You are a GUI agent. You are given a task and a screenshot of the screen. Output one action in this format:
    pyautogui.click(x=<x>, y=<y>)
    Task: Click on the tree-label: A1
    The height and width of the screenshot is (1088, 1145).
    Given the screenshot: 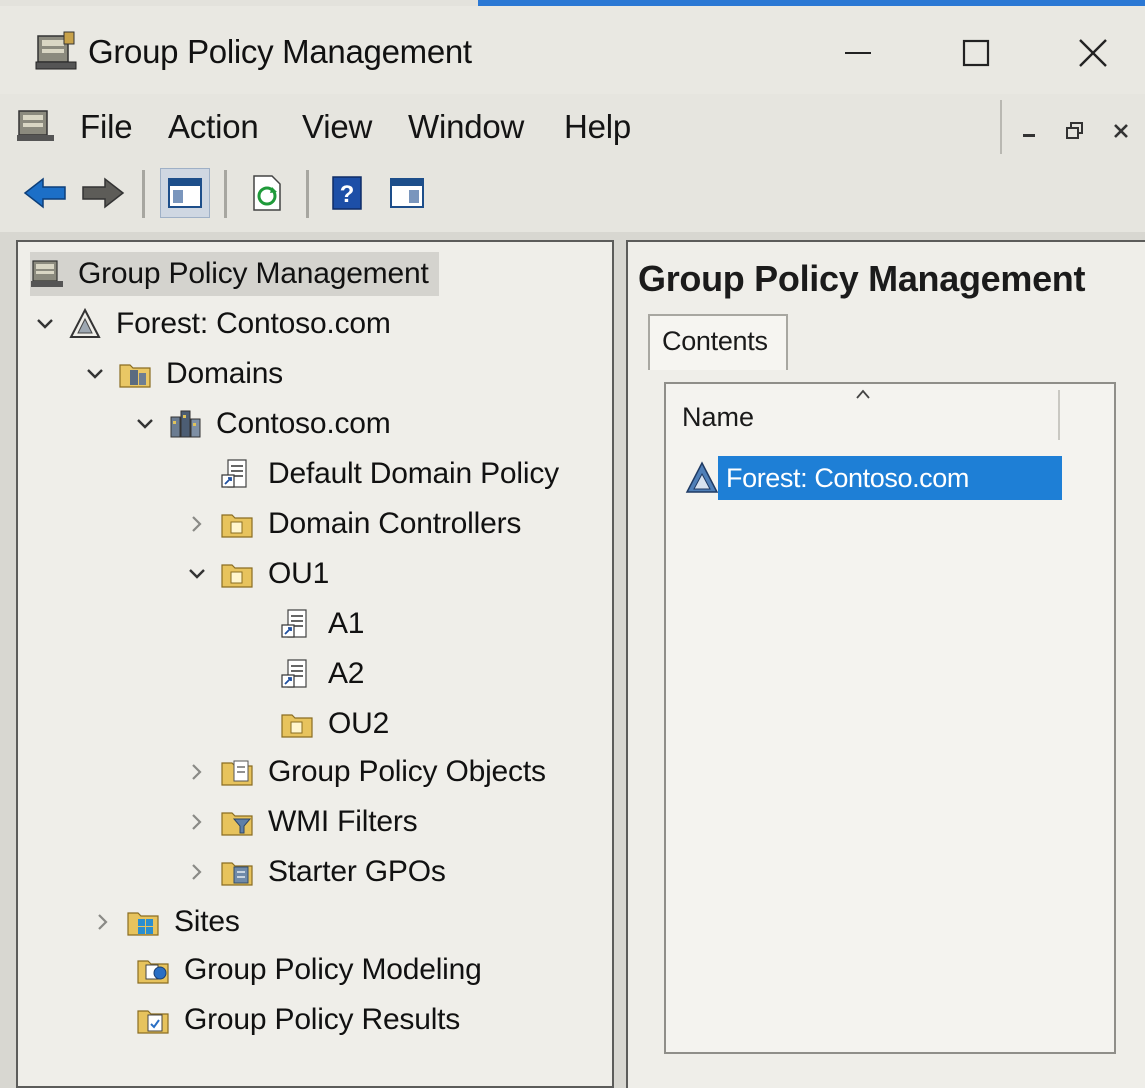 What is the action you would take?
    pyautogui.click(x=346, y=623)
    